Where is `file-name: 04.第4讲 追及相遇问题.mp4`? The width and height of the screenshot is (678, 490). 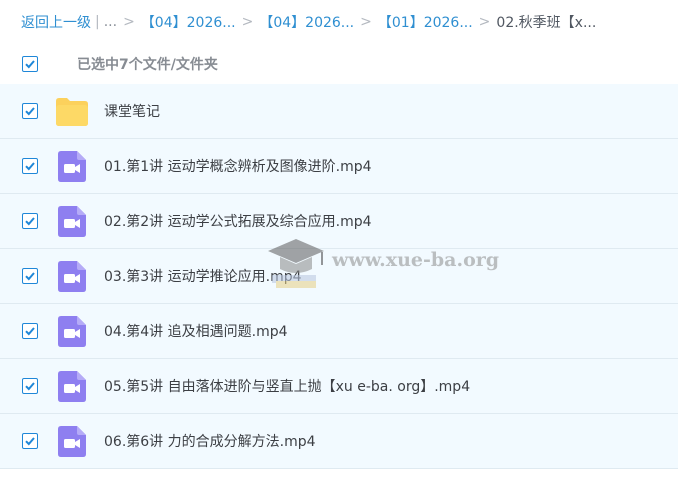
file-name: 04.第4讲 追及相遇问题.mp4 is located at coordinates (196, 331).